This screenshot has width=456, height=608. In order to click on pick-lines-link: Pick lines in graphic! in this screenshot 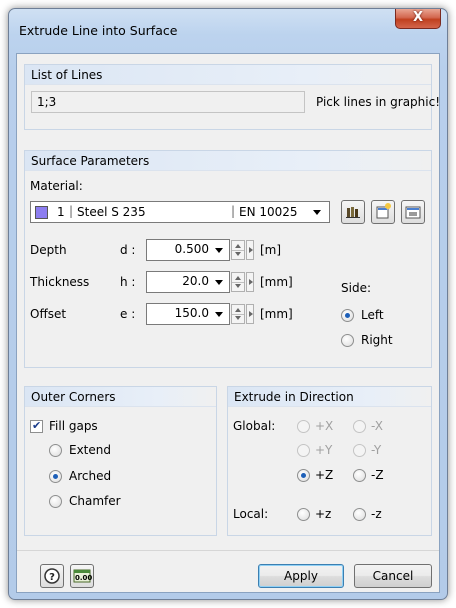, I will do `click(378, 102)`.